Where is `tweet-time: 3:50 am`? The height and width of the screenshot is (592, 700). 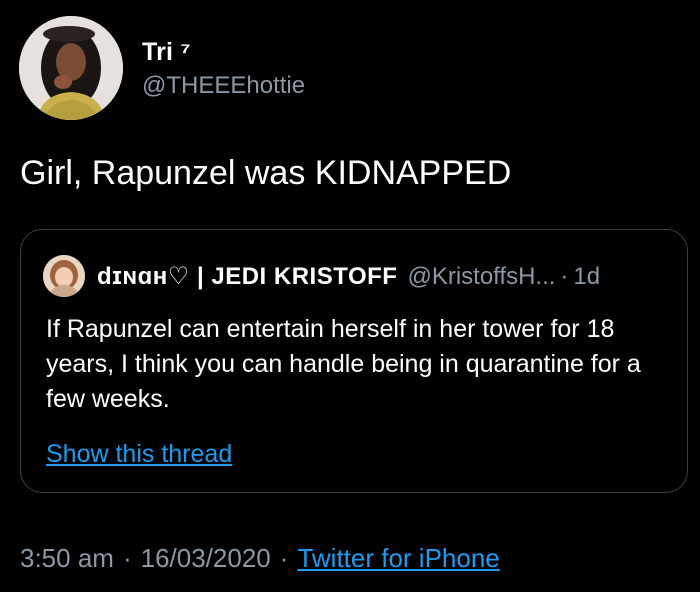 tweet-time: 3:50 am is located at coordinates (67, 558).